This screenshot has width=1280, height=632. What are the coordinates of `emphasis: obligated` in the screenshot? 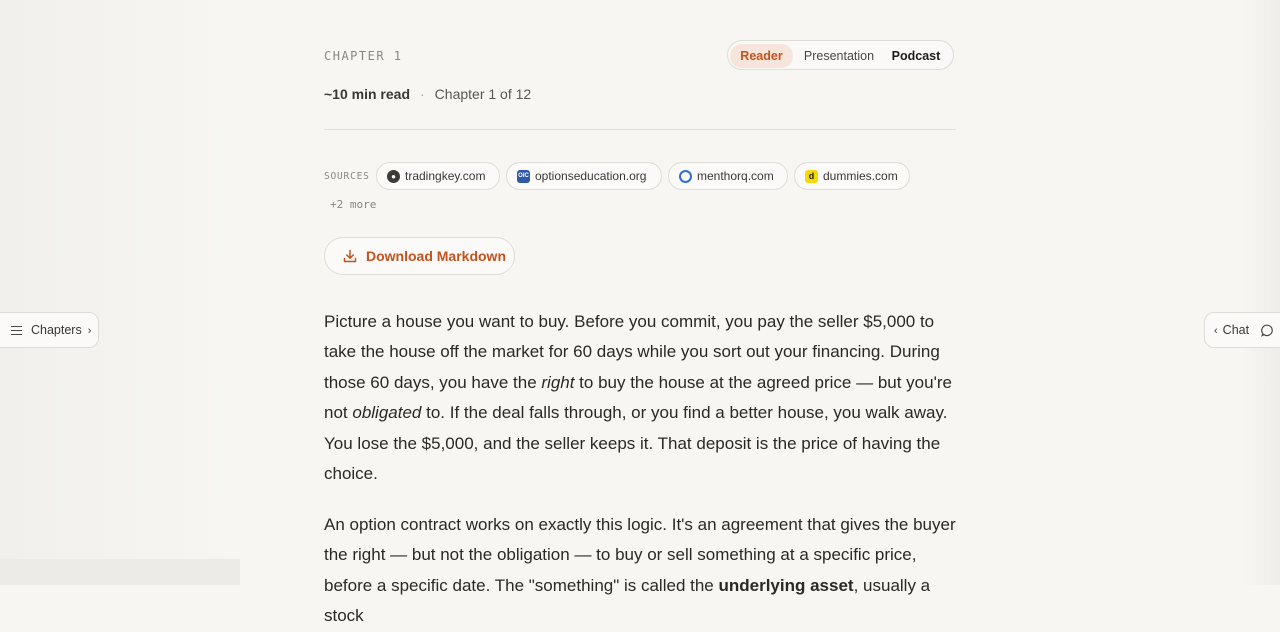 It's located at (387, 413).